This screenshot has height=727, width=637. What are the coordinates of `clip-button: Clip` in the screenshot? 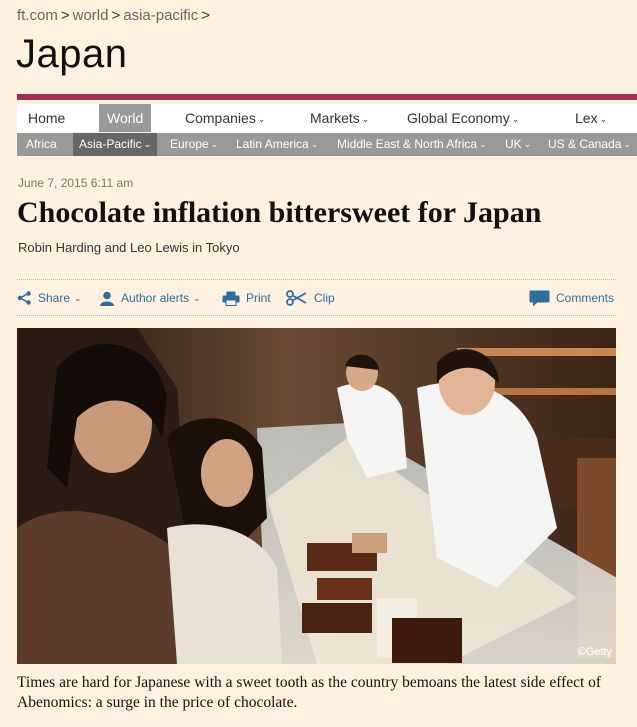 It's located at (310, 298).